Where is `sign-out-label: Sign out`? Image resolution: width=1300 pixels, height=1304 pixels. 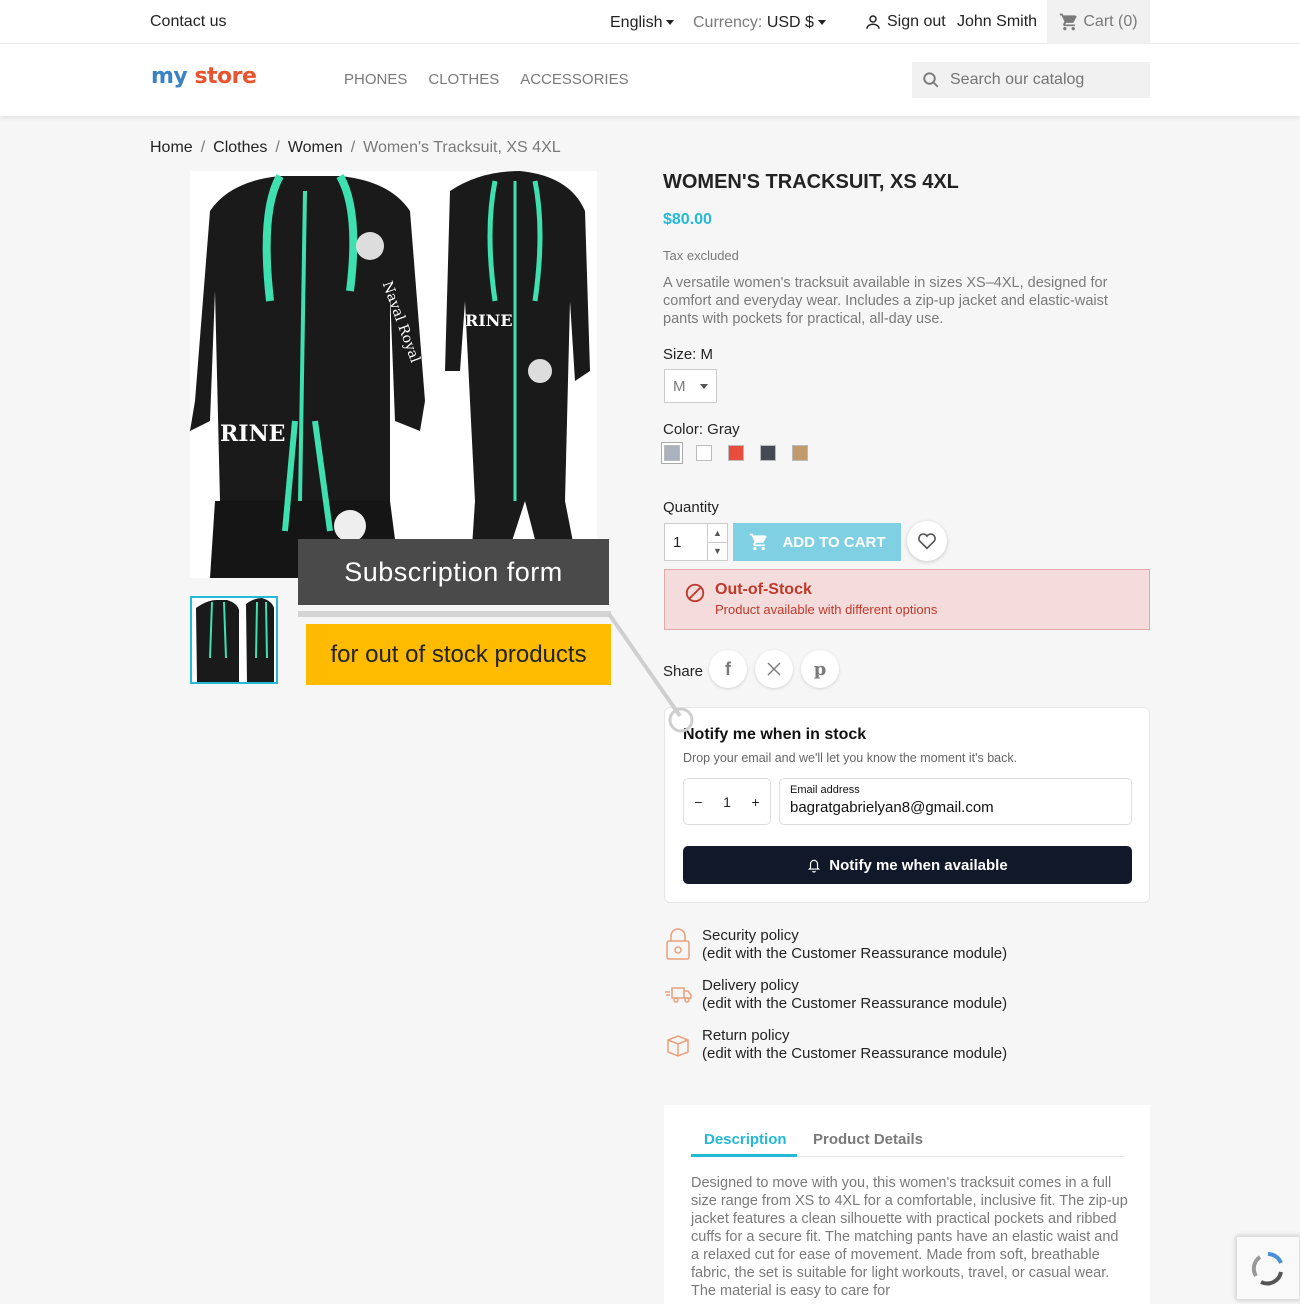 sign-out-label: Sign out is located at coordinates (916, 21).